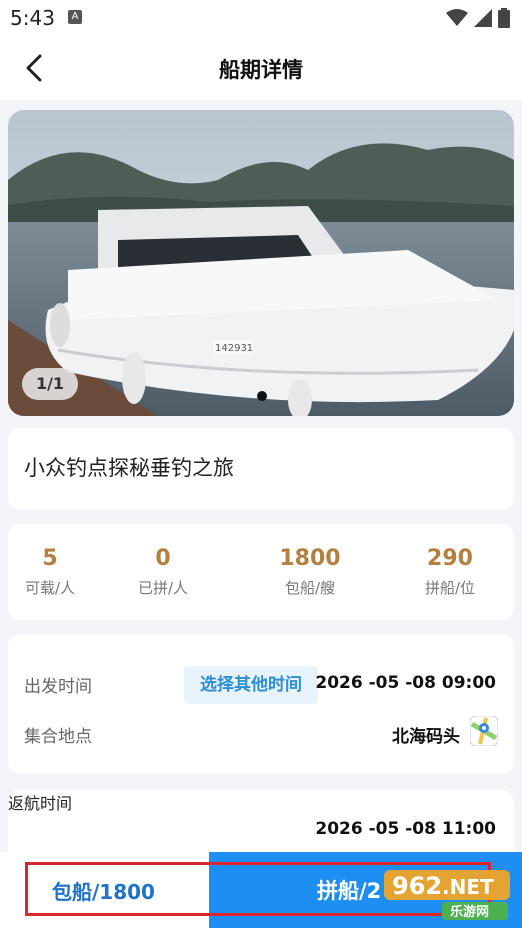 The height and width of the screenshot is (928, 522). I want to click on nav-bar: 船期详情, so click(261, 68).